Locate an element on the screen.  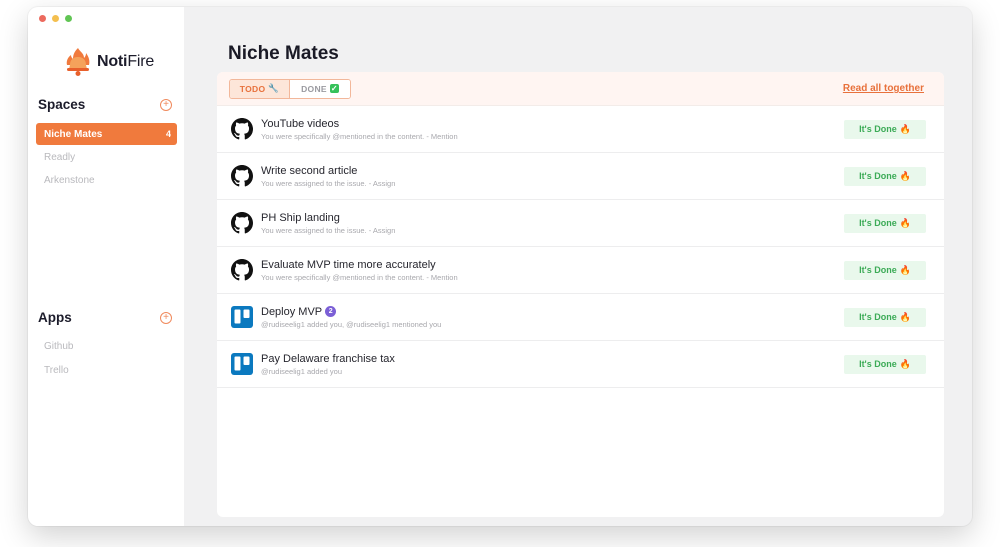
add-app-button: + is located at coordinates (166, 317).